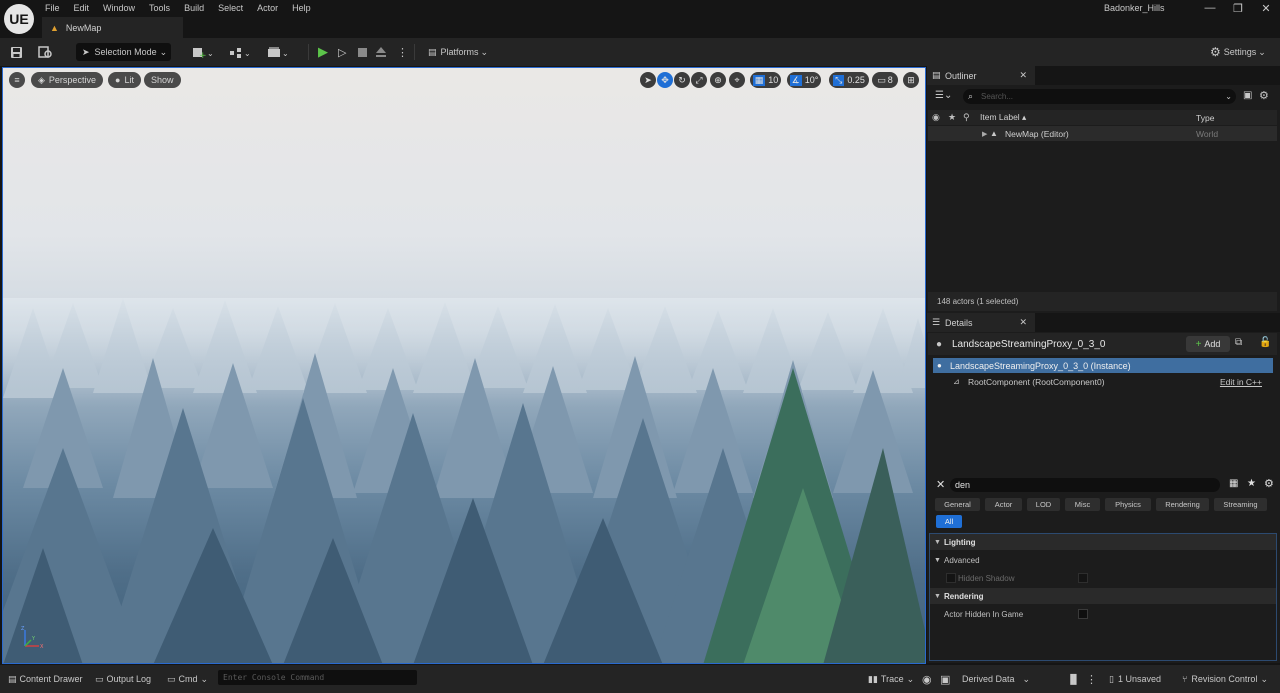  What do you see at coordinates (940, 484) in the screenshot?
I see `clear-filter-icon: ✕` at bounding box center [940, 484].